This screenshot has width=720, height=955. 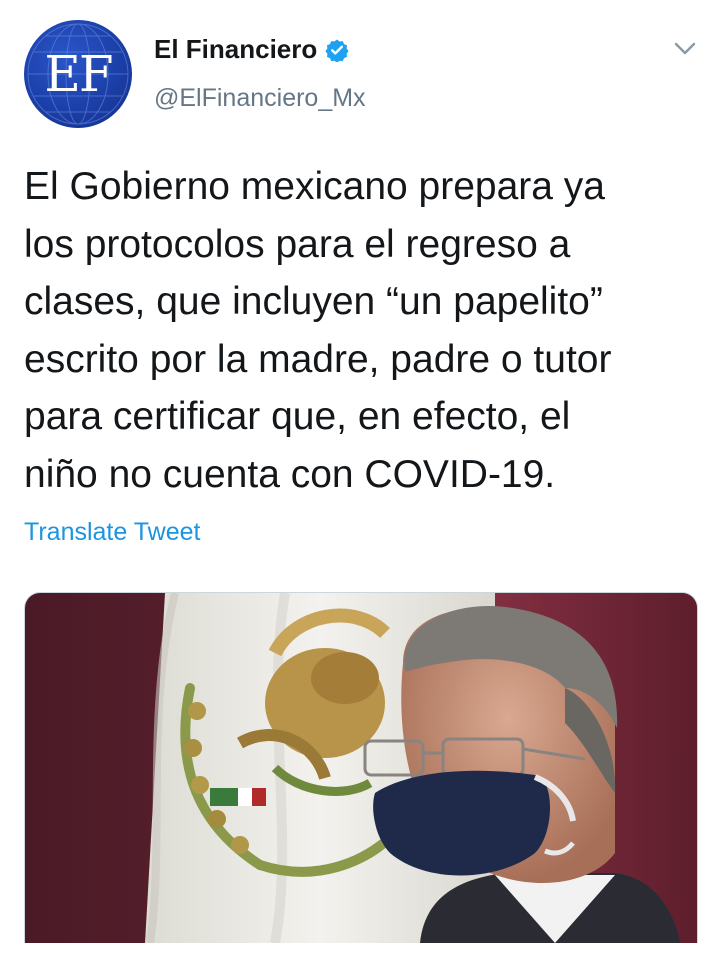 What do you see at coordinates (314, 186) in the screenshot?
I see `tweet-text-line: El Gobierno mexicano prepara ya` at bounding box center [314, 186].